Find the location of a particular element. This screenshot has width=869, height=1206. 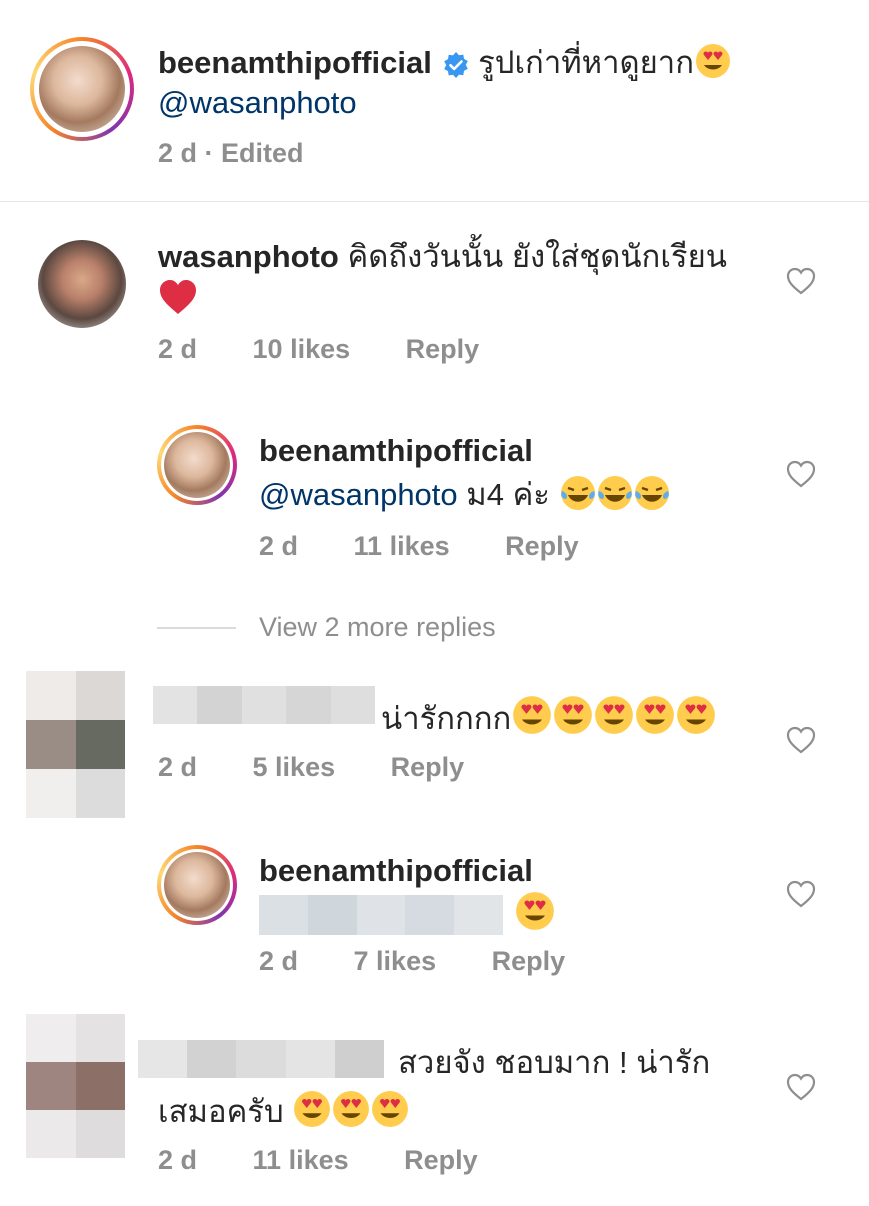

view-replies-line is located at coordinates (196, 628).